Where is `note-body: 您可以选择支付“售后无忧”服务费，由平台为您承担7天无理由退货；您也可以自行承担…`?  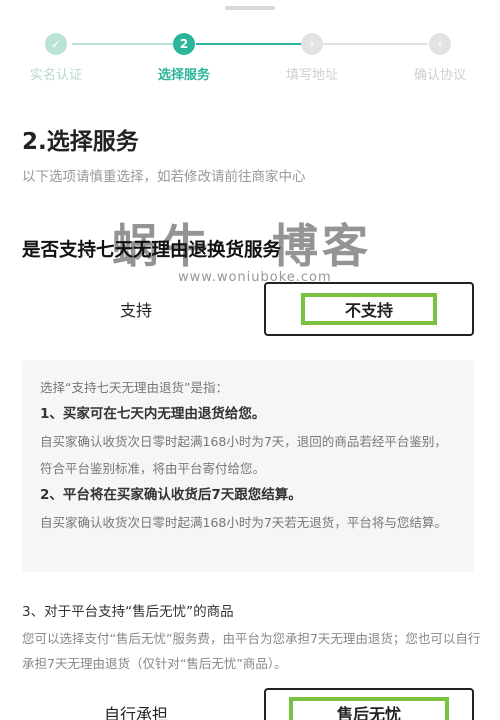 note-body: 您可以选择支付“售后无忧”服务费，由平台为您承担7天无理由退货；您也可以自行承担… is located at coordinates (251, 651).